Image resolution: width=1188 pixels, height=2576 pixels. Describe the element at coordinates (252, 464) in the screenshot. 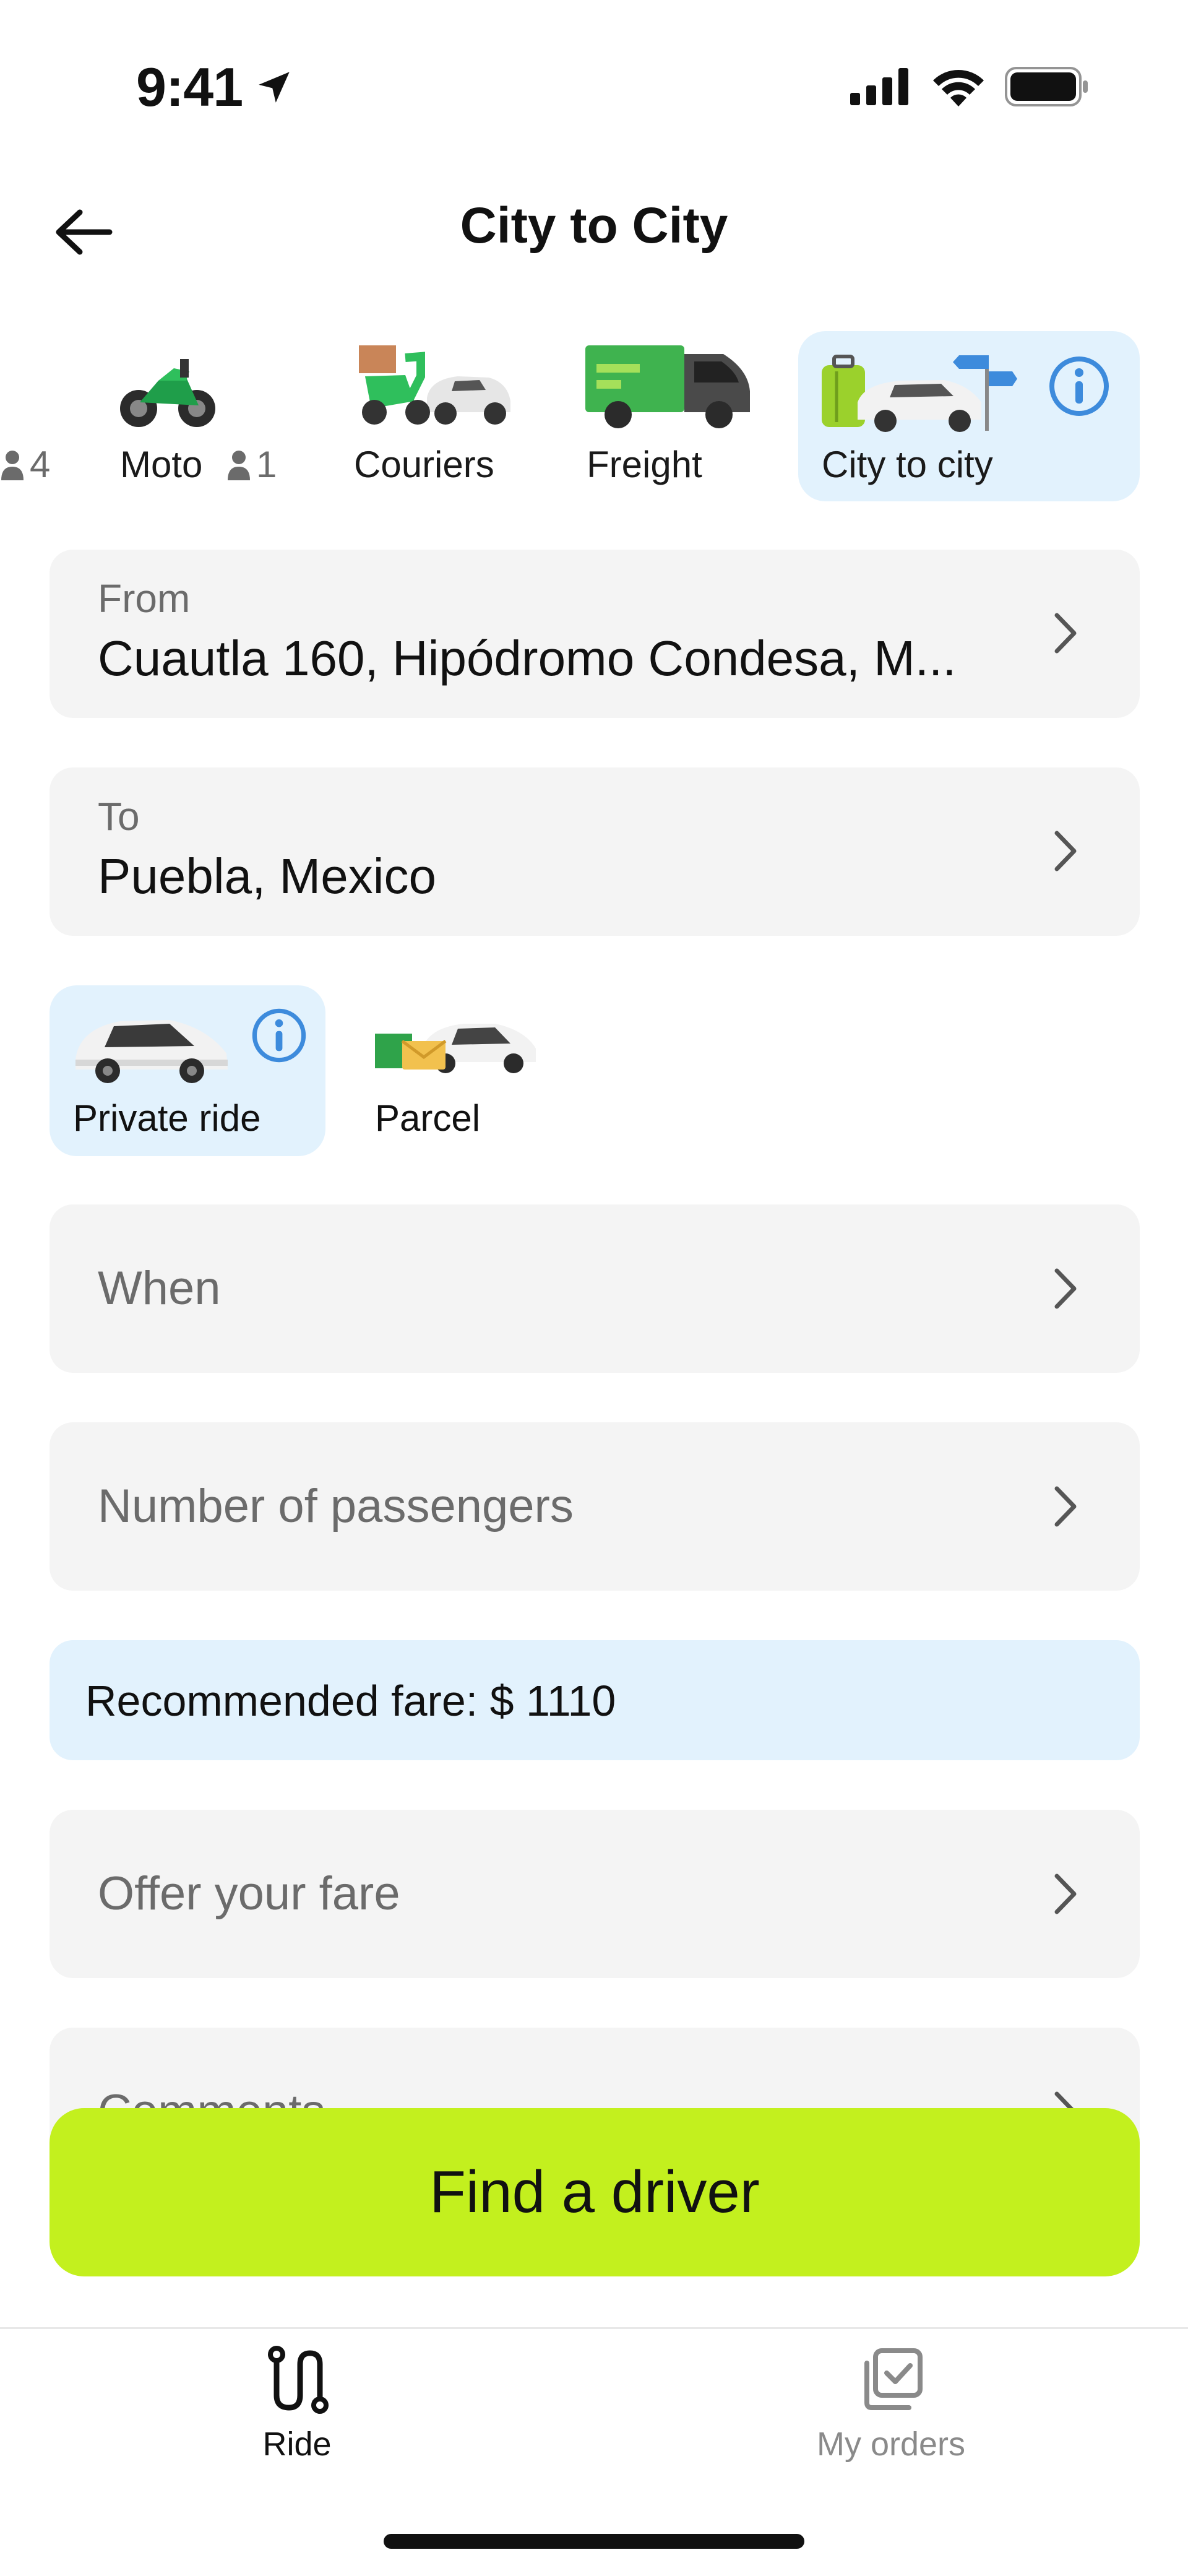

I see `category-count-moto: 1` at that location.